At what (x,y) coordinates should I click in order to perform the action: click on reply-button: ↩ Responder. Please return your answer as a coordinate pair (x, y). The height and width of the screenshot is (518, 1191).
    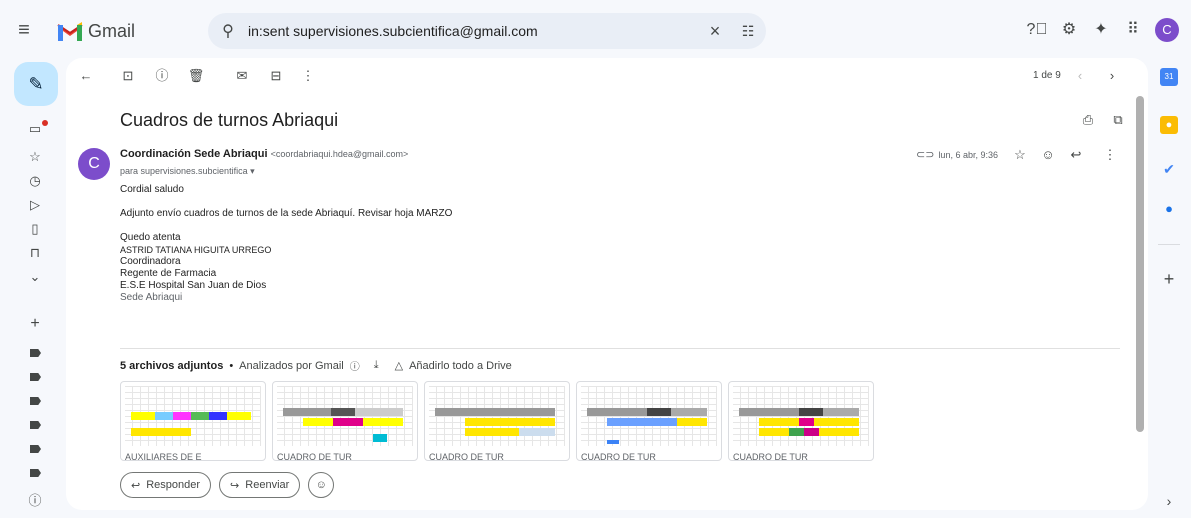
    Looking at the image, I should click on (166, 485).